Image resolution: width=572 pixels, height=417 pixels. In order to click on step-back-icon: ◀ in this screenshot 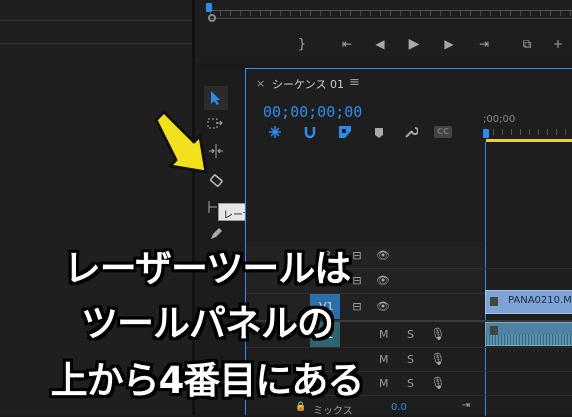, I will do `click(380, 44)`.